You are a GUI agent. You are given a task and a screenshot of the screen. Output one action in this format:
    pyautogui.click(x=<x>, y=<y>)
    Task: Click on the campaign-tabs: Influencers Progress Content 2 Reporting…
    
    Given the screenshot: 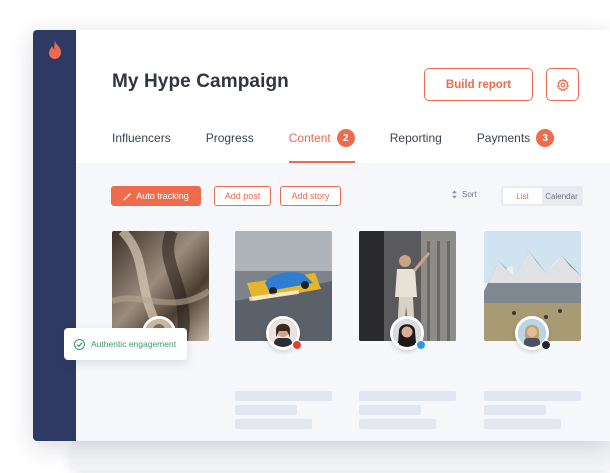 What is the action you would take?
    pyautogui.click(x=350, y=145)
    